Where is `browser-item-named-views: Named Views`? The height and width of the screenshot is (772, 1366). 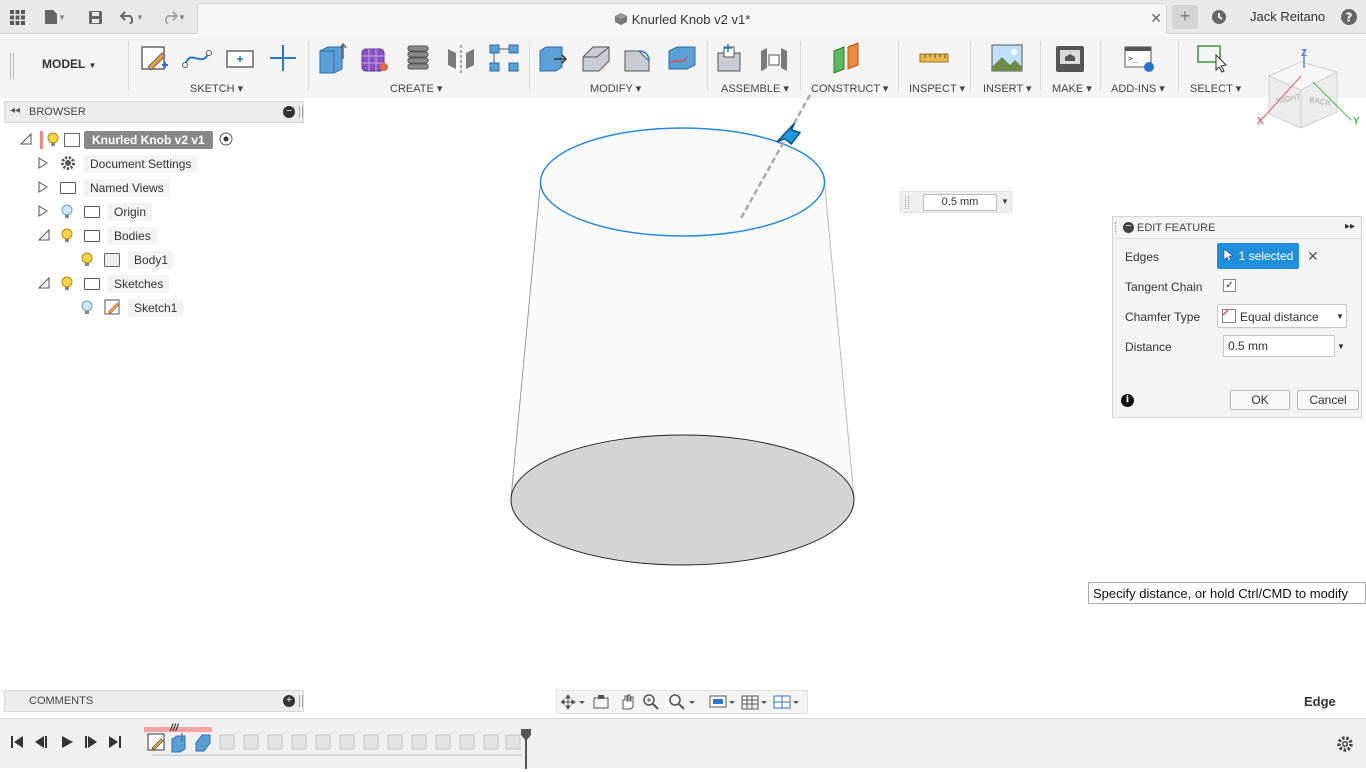
browser-item-named-views: Named Views is located at coordinates (104, 188).